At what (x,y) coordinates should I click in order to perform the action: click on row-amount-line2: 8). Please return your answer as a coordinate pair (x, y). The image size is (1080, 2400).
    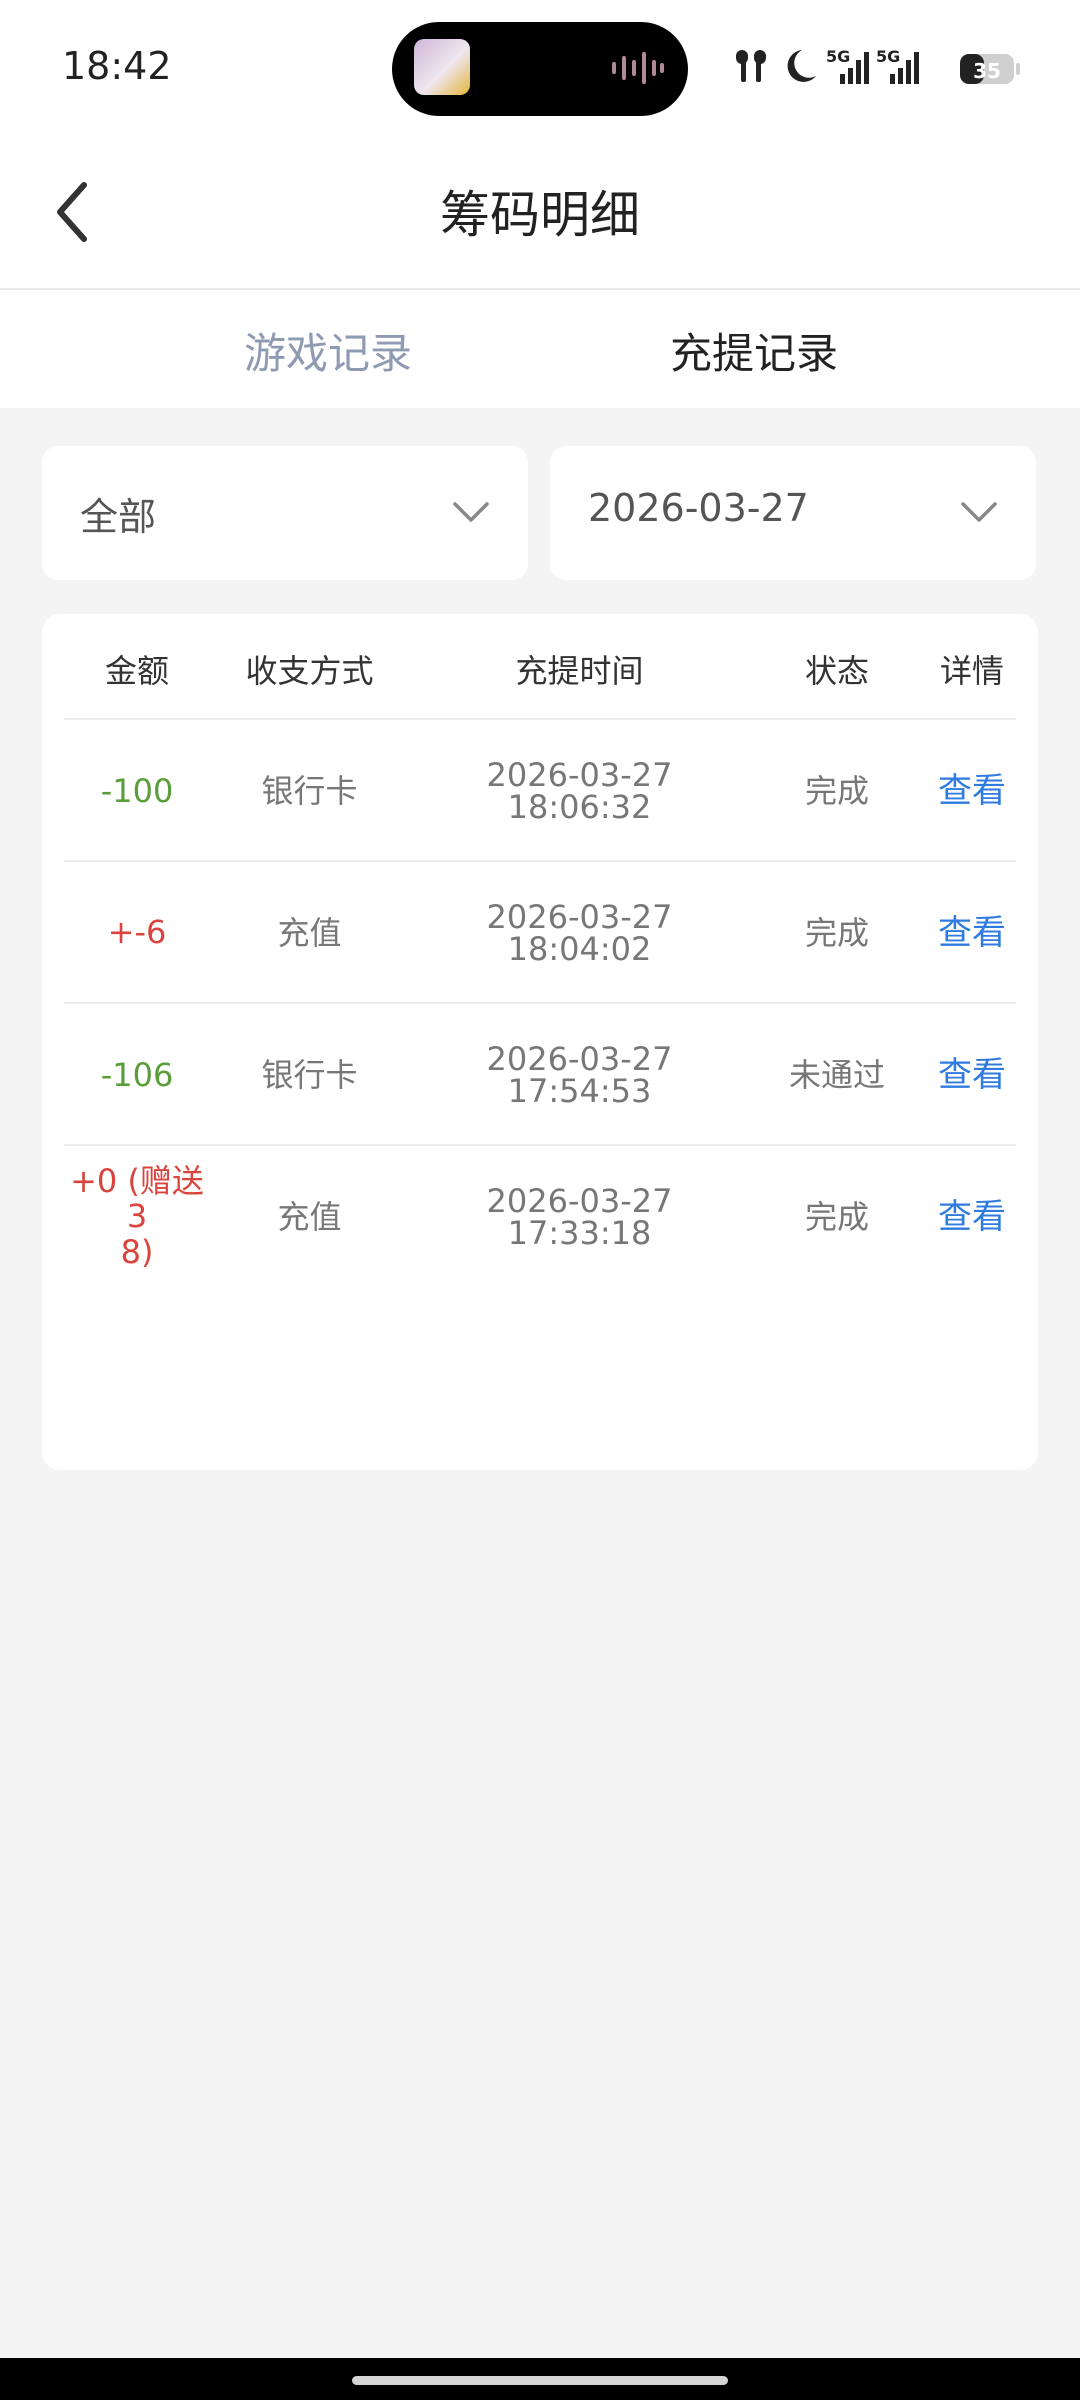
    Looking at the image, I should click on (137, 1251).